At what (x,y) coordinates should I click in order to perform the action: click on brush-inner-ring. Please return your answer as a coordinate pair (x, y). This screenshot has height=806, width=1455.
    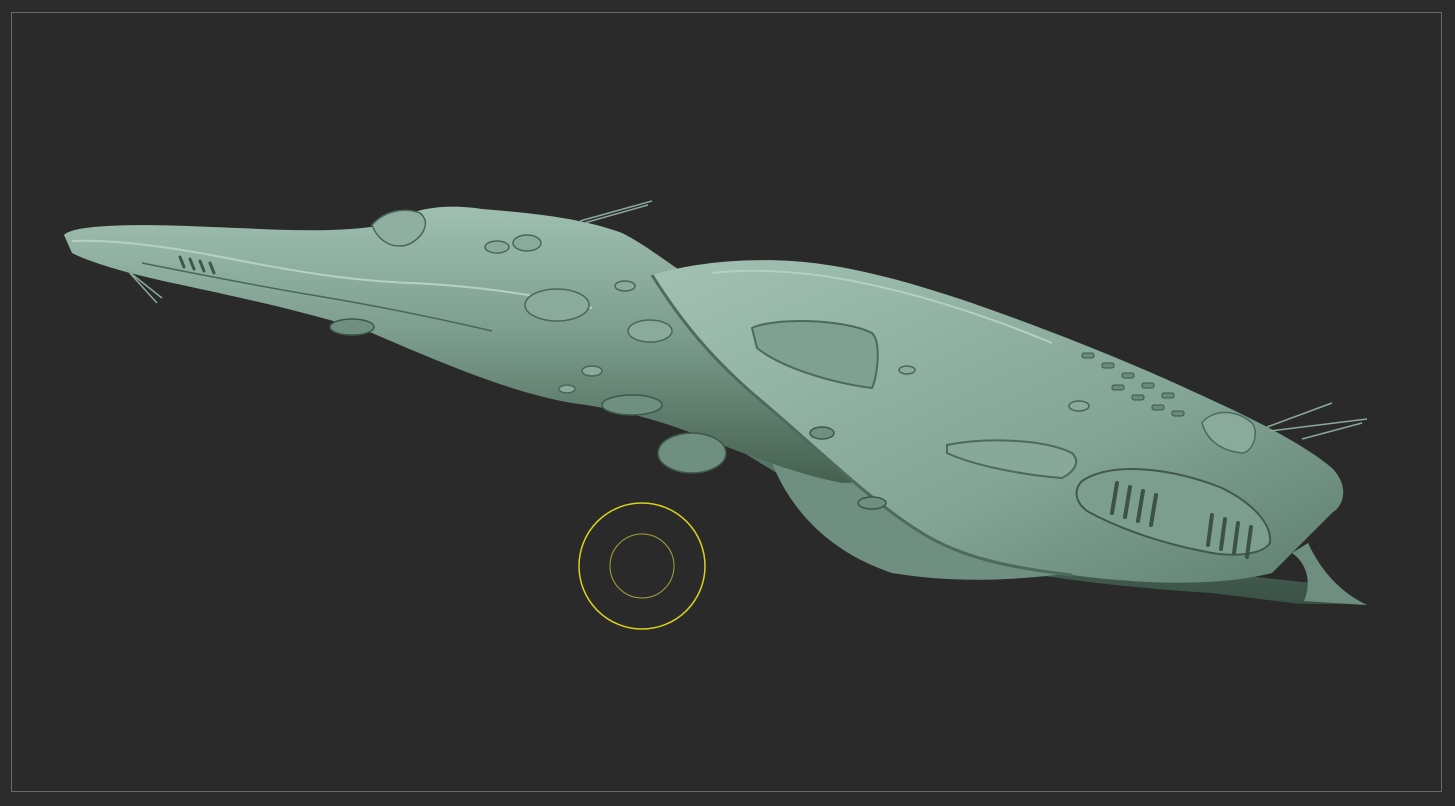
    Looking at the image, I should click on (642, 566).